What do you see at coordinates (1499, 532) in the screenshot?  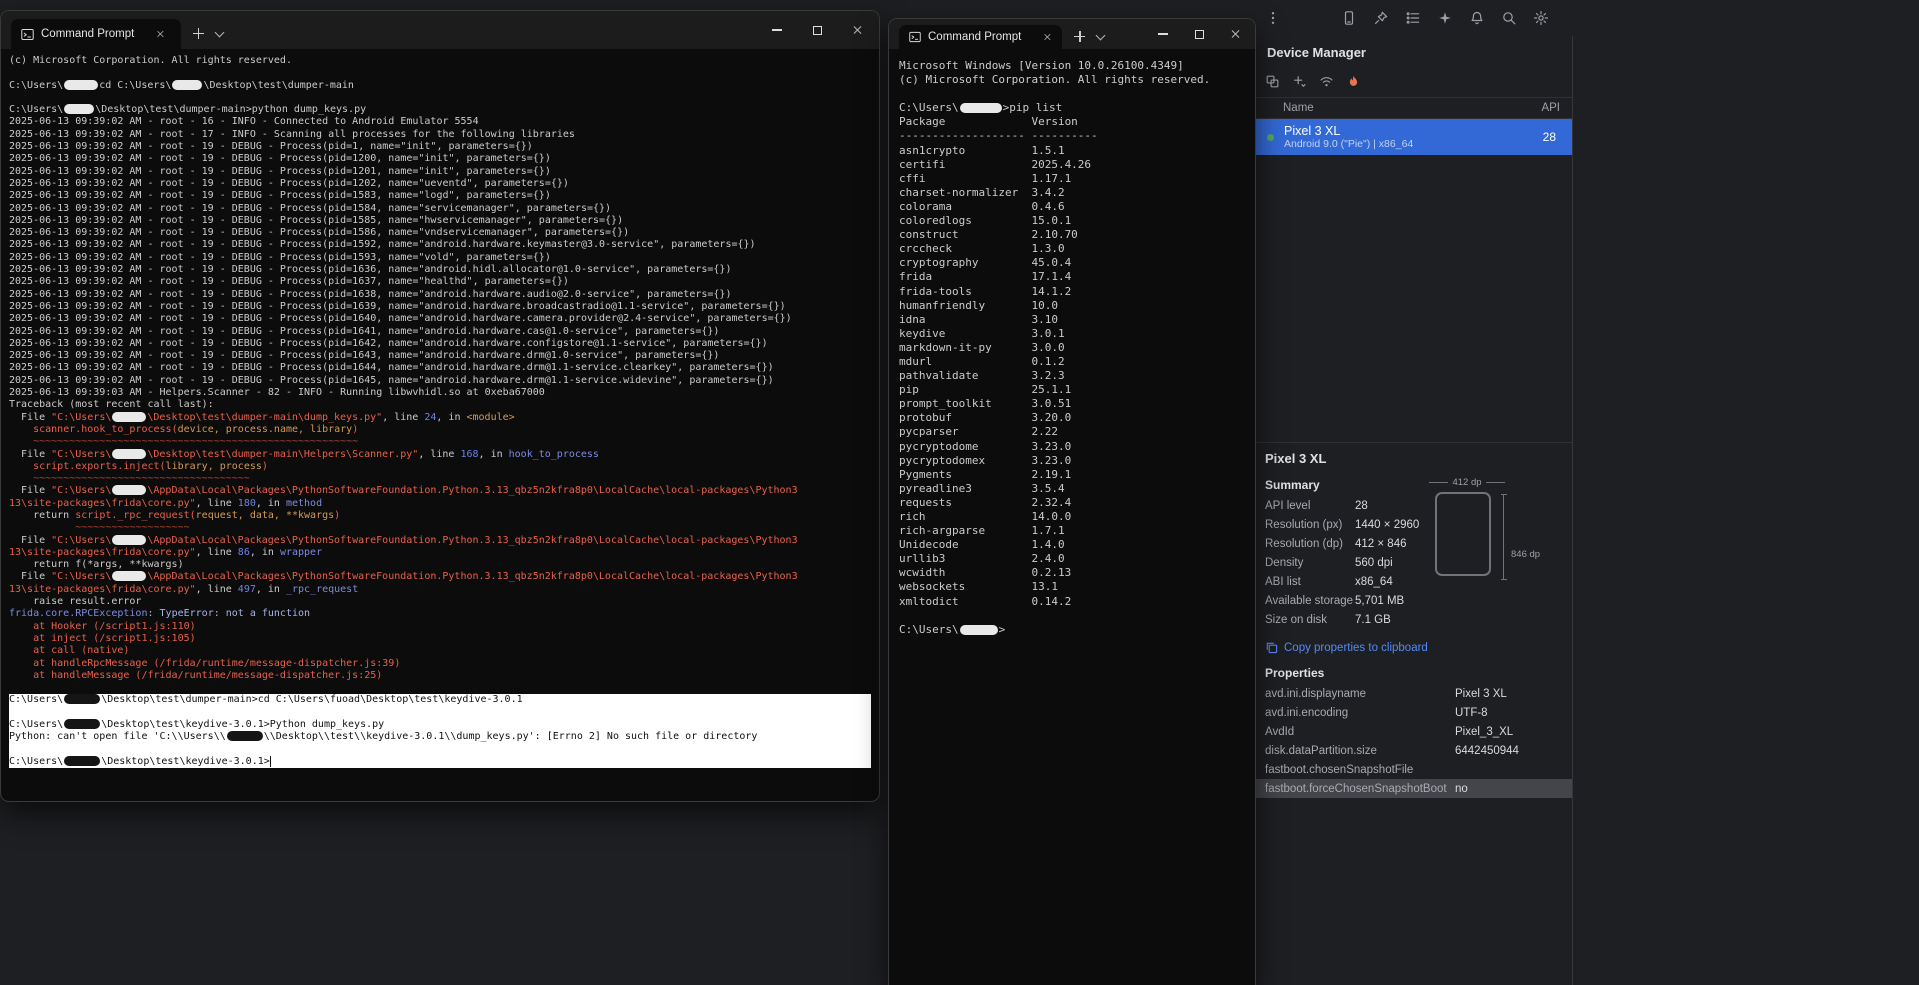 I see `device-dimensions-diagram: 412 dp 846 dp` at bounding box center [1499, 532].